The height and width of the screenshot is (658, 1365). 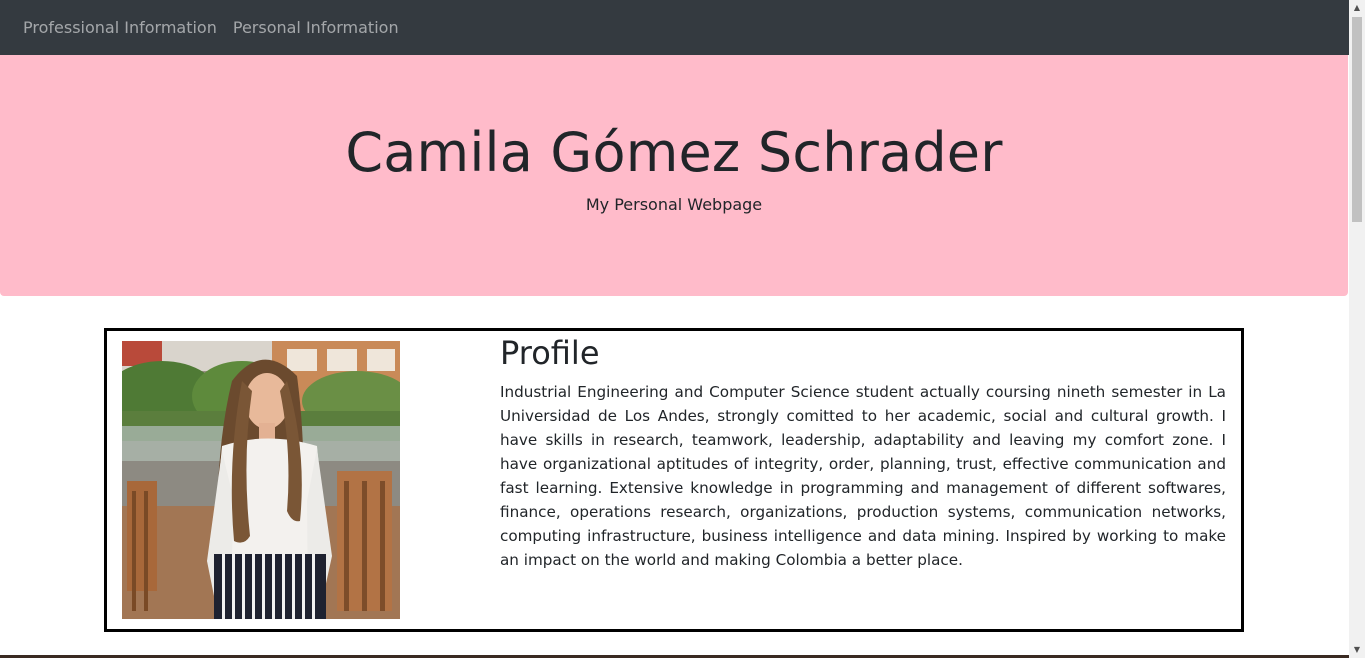 What do you see at coordinates (120, 27) in the screenshot?
I see `nav-link-professional-information: Professional Information` at bounding box center [120, 27].